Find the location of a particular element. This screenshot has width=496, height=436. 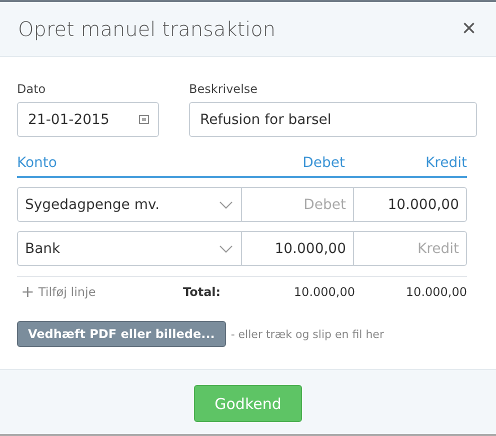

column-header: Debet is located at coordinates (324, 163).